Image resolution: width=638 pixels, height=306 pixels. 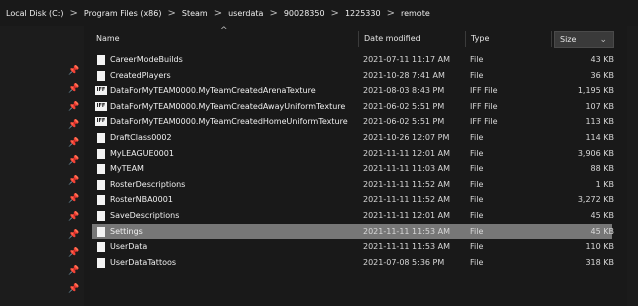 I want to click on file-name: UserDataTattoos, so click(x=143, y=262).